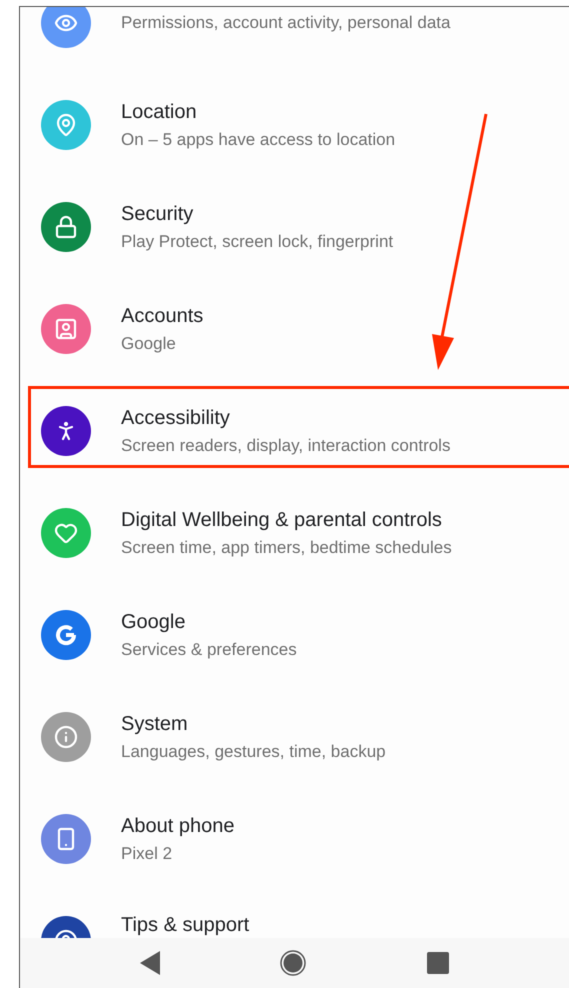 Image resolution: width=569 pixels, height=988 pixels. What do you see at coordinates (285, 446) in the screenshot?
I see `setting-subtitle: Screen readers, display, interaction controls` at bounding box center [285, 446].